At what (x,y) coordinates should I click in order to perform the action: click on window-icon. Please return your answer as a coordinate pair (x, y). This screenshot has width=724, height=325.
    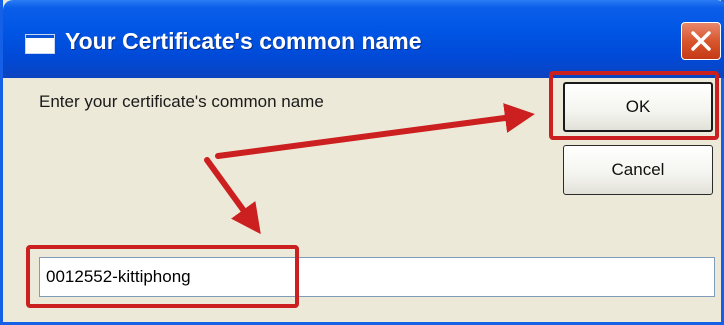
    Looking at the image, I should click on (40, 44).